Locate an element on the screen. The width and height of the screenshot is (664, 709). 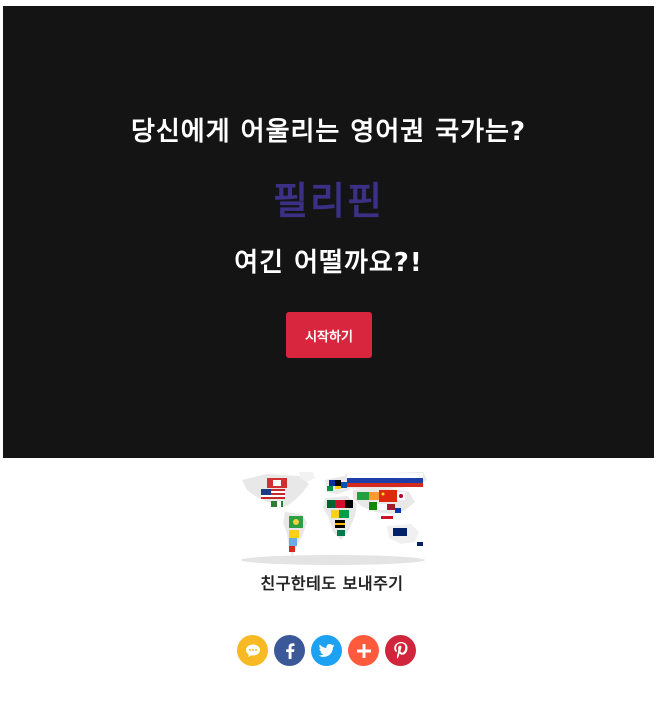
result-country: 필리핀 is located at coordinates (328, 201).